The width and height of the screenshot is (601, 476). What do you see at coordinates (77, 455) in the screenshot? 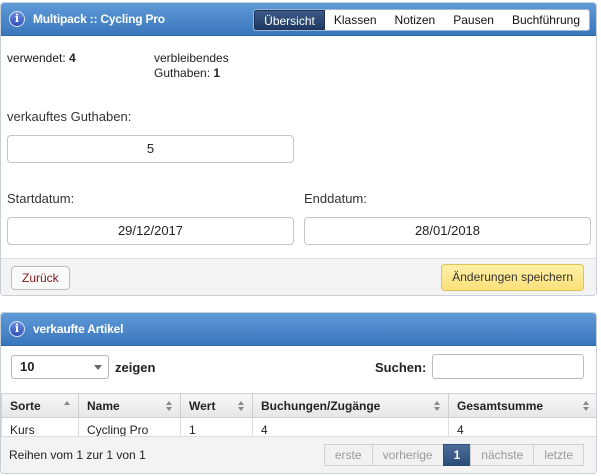
I see `table-info: Reihen vom 1 zur 1 von 1` at bounding box center [77, 455].